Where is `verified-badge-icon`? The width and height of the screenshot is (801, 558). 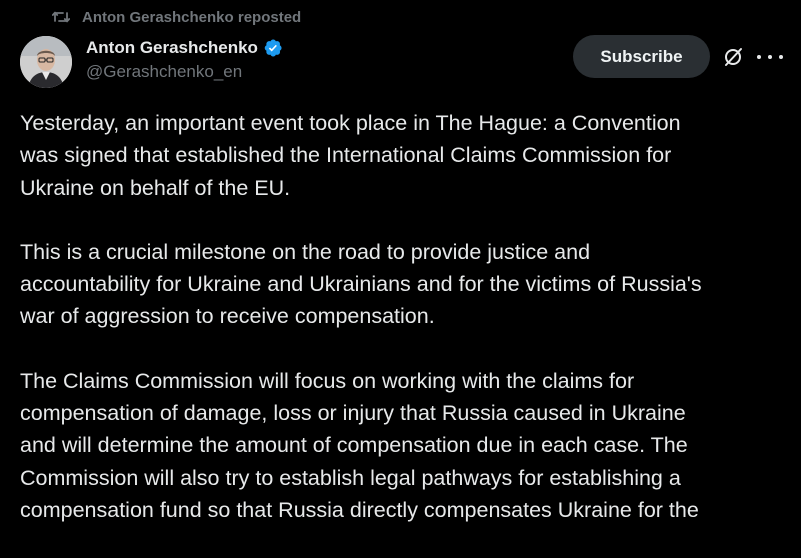 verified-badge-icon is located at coordinates (273, 48).